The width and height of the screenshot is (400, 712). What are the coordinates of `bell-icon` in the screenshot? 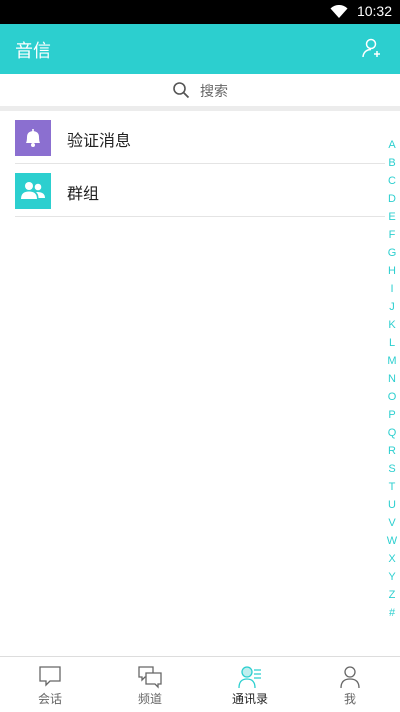 It's located at (33, 138).